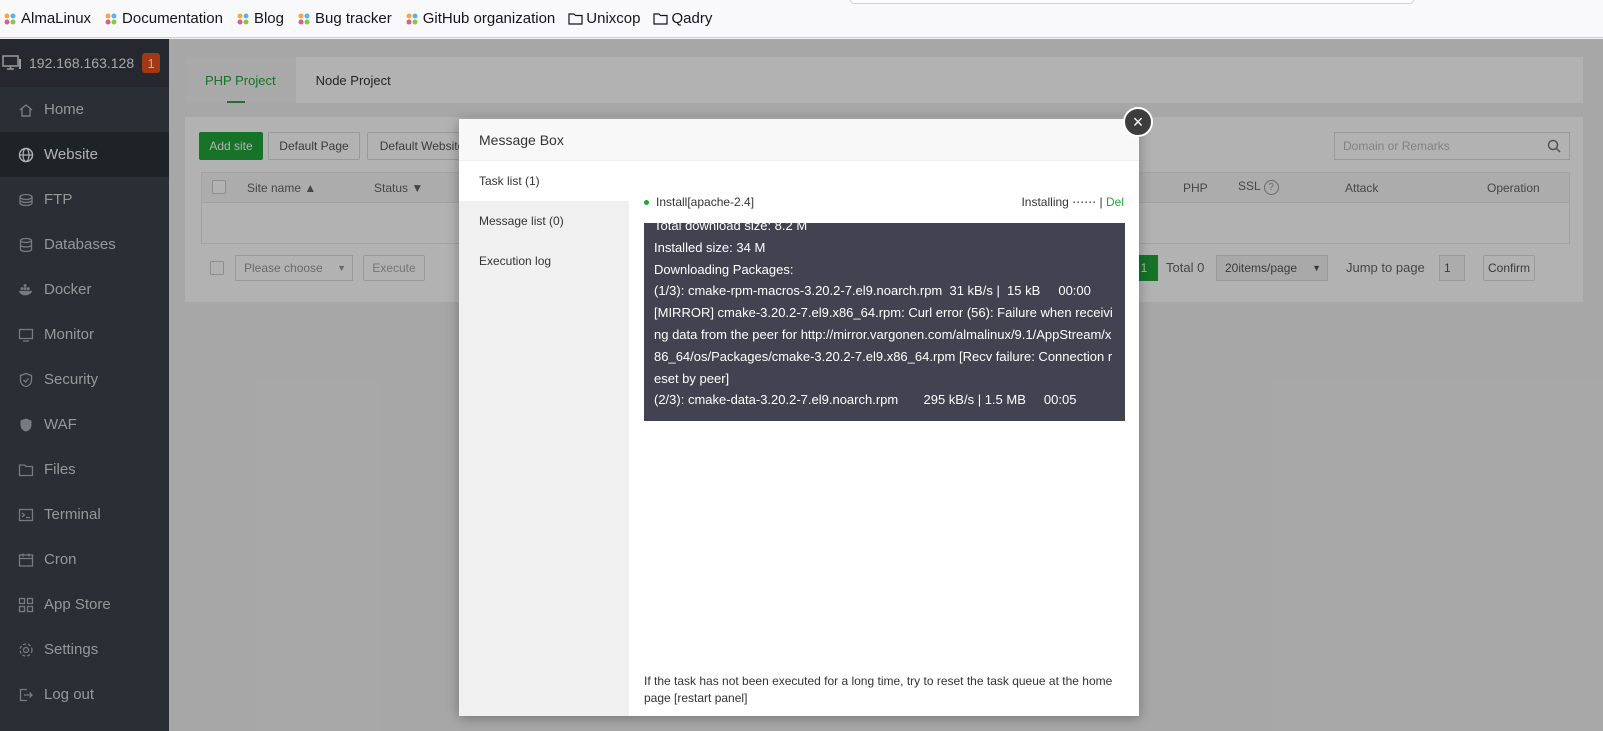  What do you see at coordinates (259, 18) in the screenshot?
I see `bookmark-blog: Blog` at bounding box center [259, 18].